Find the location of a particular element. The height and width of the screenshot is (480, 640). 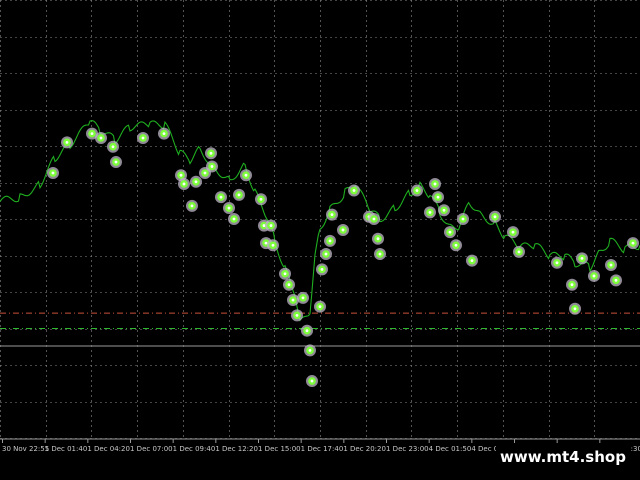

watermark: www.mt4.shop is located at coordinates (563, 457).